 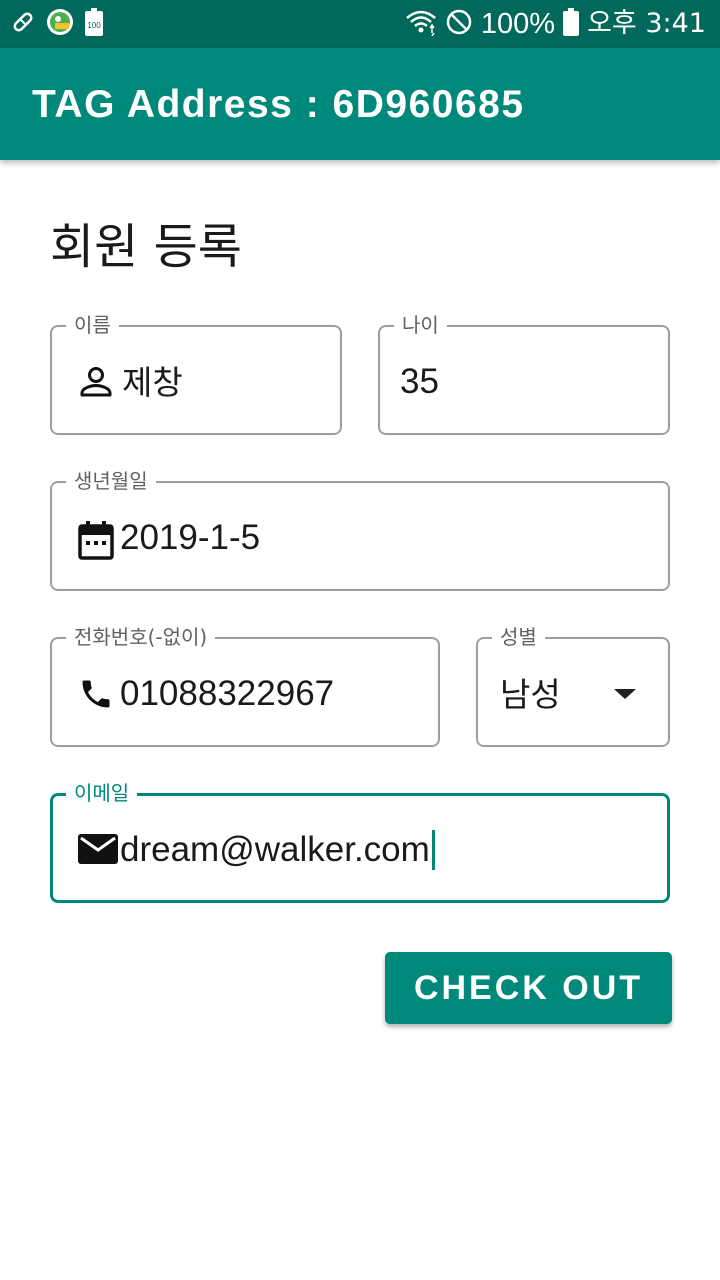 What do you see at coordinates (196, 373) in the screenshot?
I see `name-field: 이름 제창` at bounding box center [196, 373].